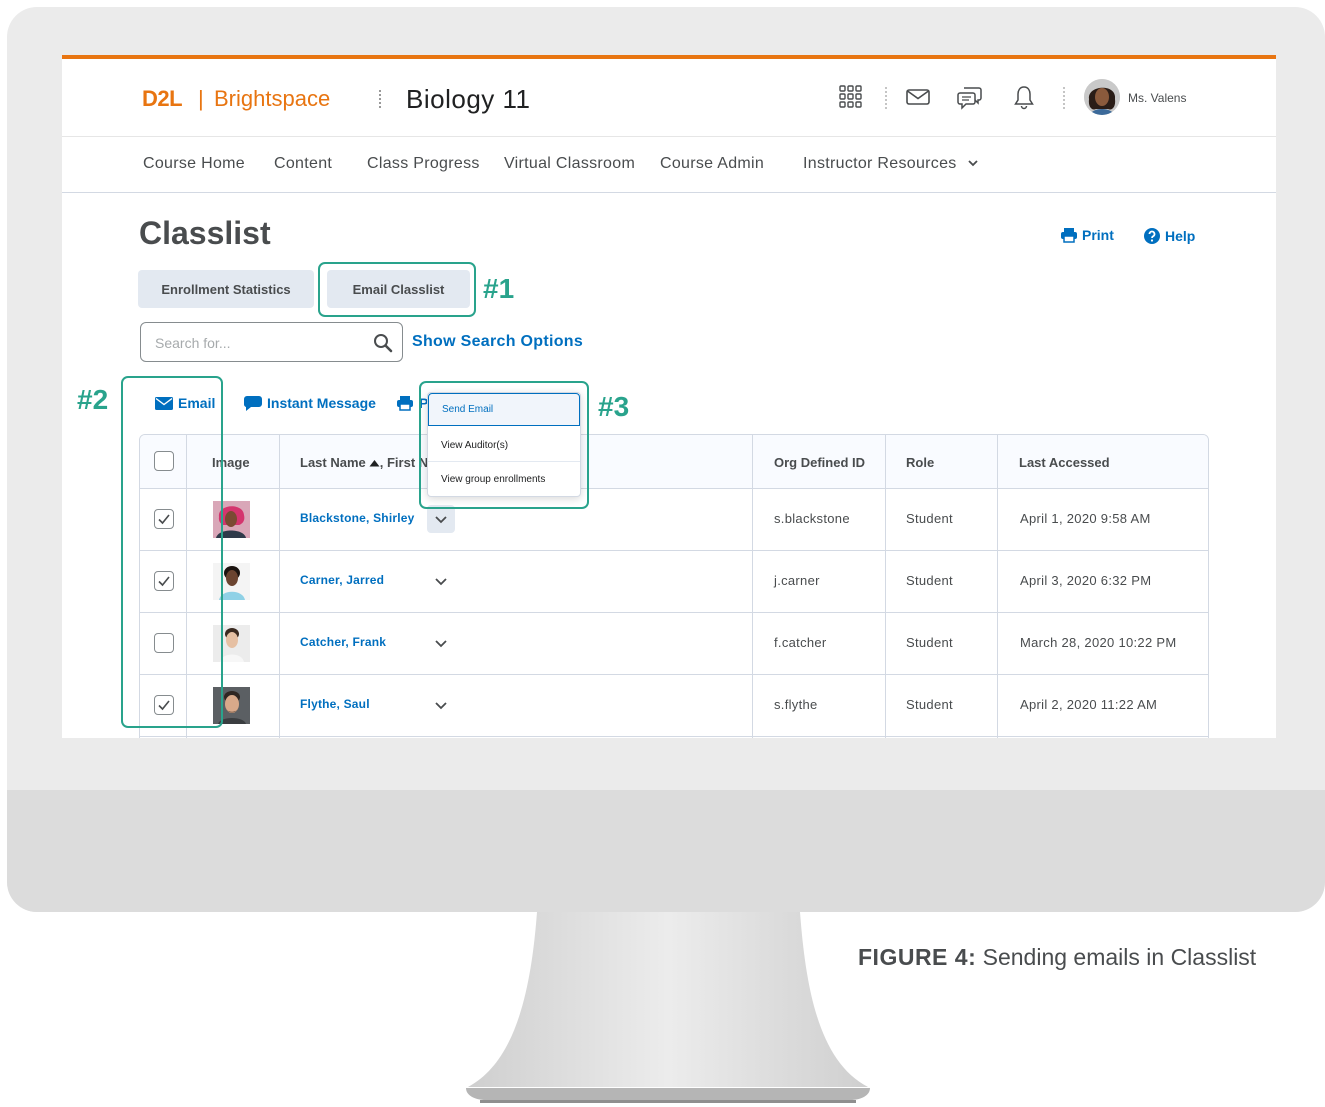 The width and height of the screenshot is (1325, 1107). What do you see at coordinates (93, 399) in the screenshot?
I see `callout-label-2: #2` at bounding box center [93, 399].